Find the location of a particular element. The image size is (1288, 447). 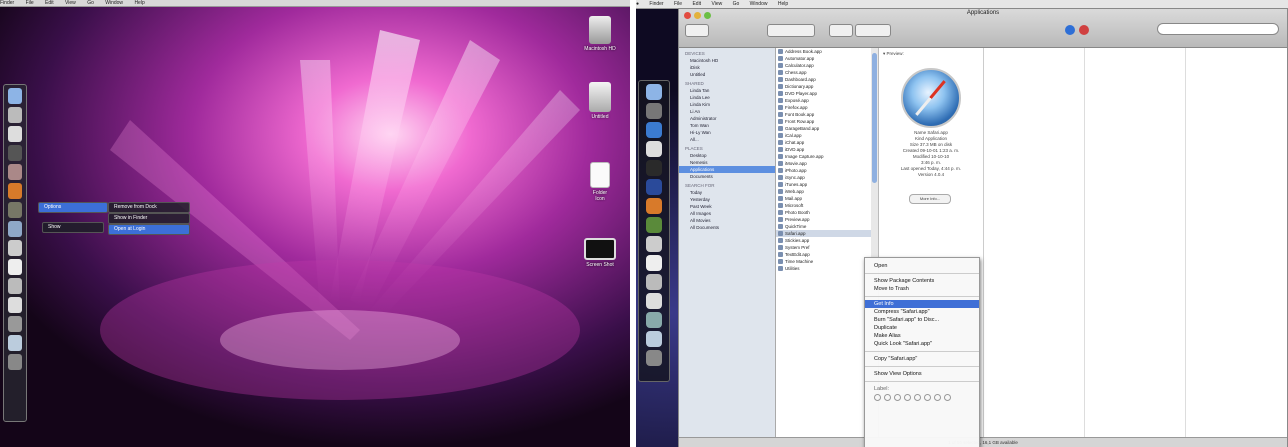

trash-icon is located at coordinates (15, 362).